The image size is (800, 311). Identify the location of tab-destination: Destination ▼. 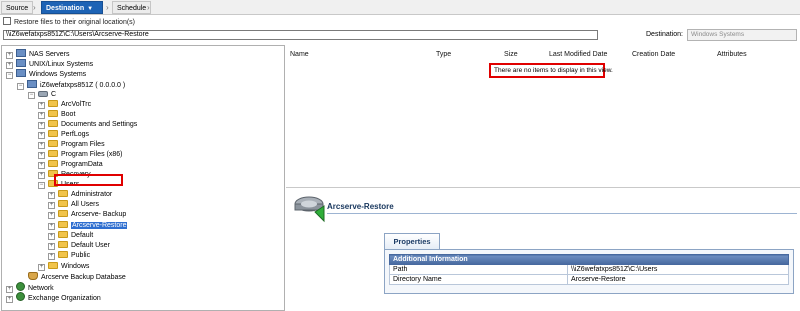
(72, 7).